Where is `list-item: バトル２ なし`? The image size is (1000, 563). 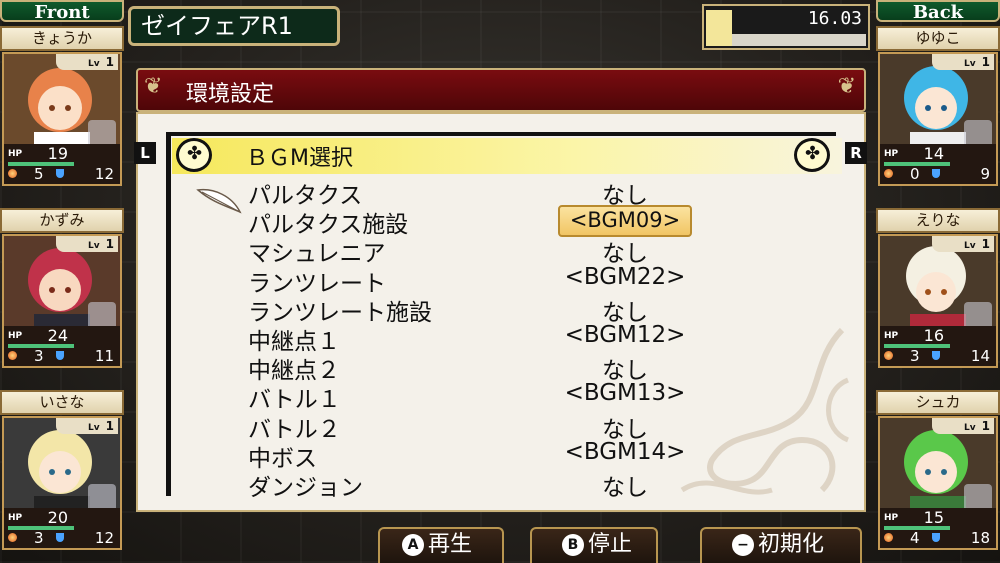
list-item: バトル２ なし is located at coordinates (498, 426).